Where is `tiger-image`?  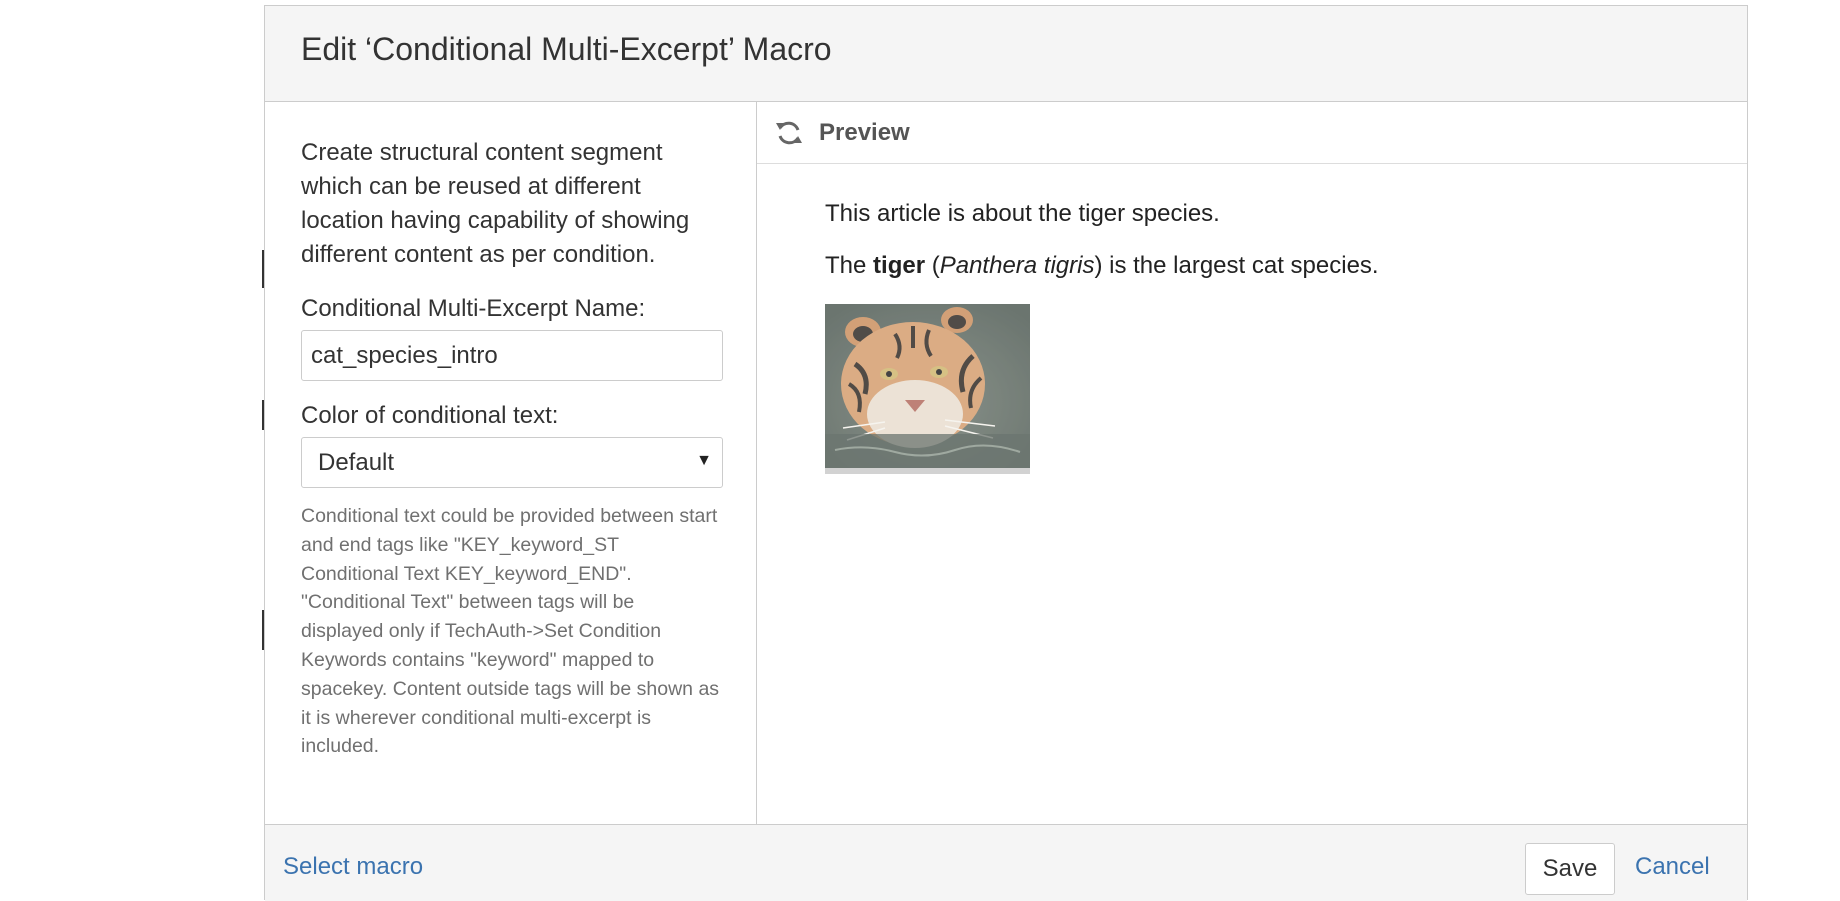 tiger-image is located at coordinates (927, 389).